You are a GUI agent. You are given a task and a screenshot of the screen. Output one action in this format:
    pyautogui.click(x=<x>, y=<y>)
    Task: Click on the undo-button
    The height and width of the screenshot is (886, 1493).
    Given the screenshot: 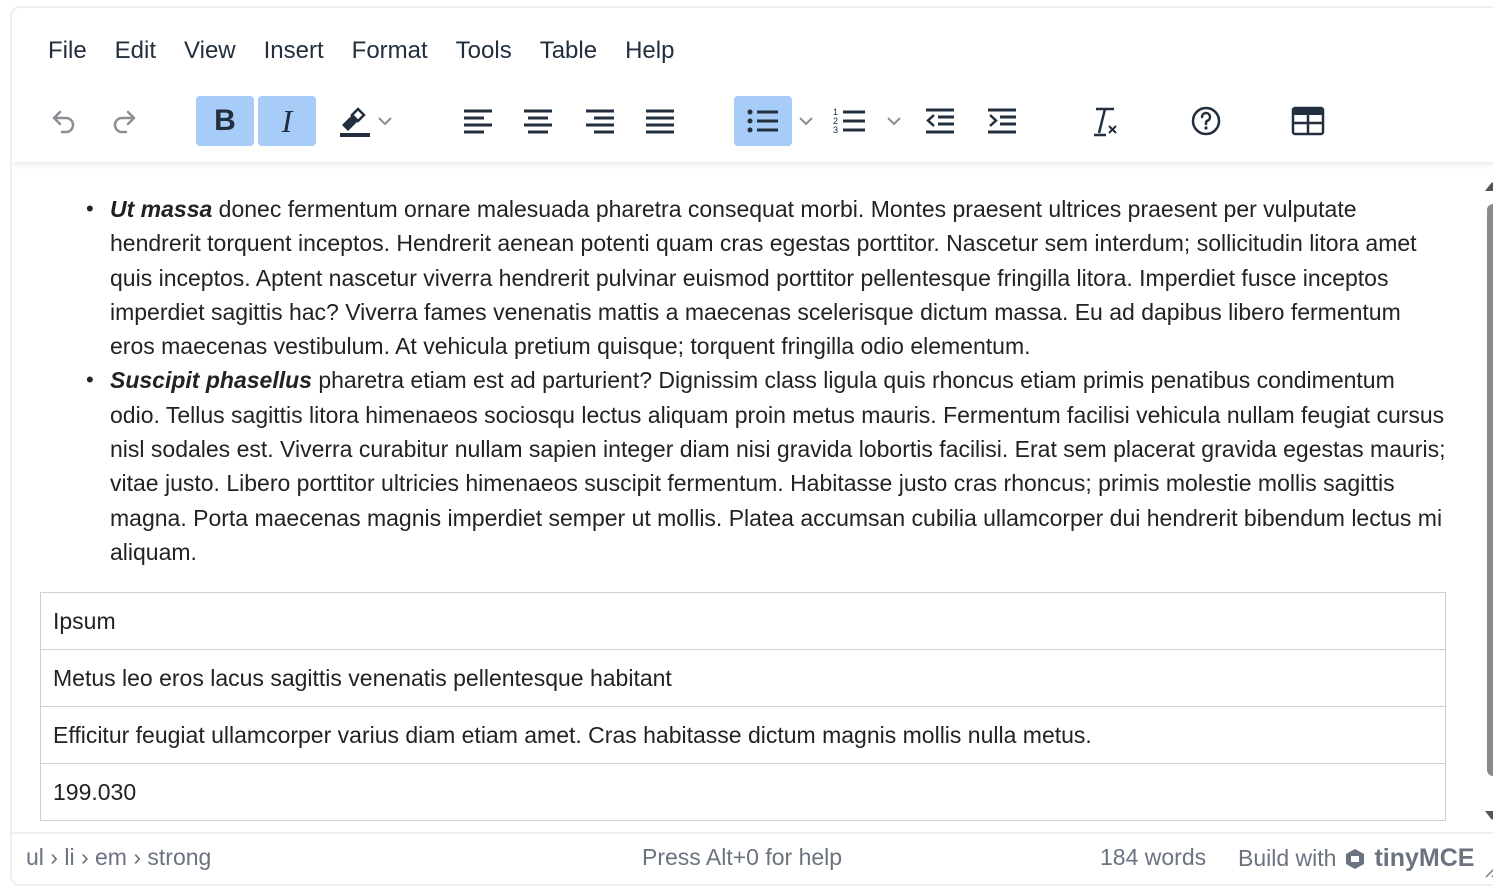 What is the action you would take?
    pyautogui.click(x=62, y=121)
    